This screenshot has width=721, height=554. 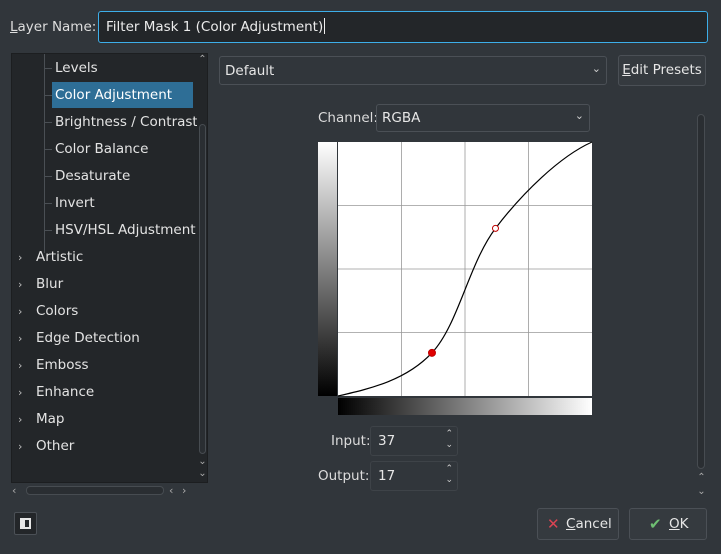 I want to click on output-value: 17, so click(x=387, y=476).